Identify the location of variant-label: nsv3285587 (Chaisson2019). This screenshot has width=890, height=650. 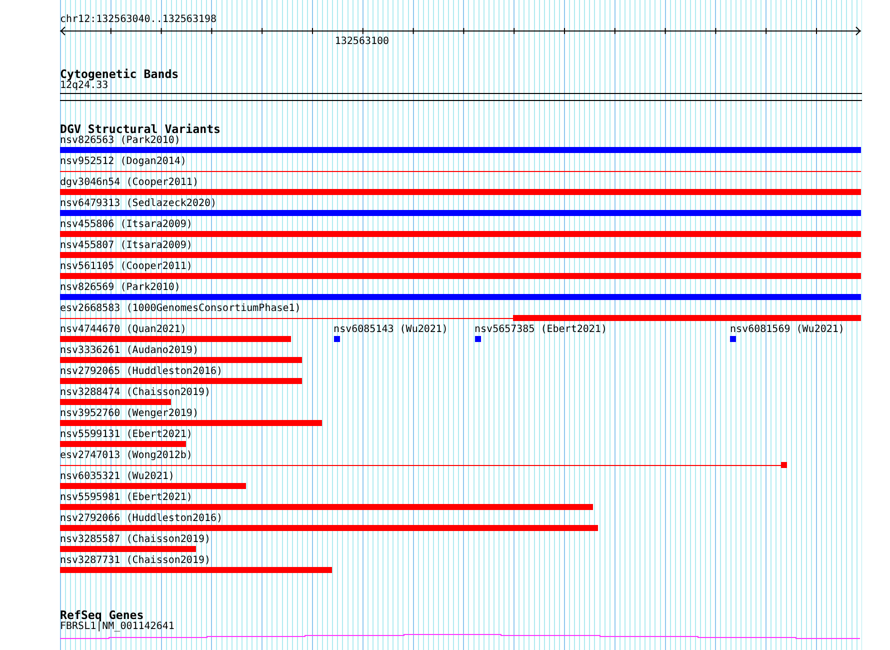
(135, 540).